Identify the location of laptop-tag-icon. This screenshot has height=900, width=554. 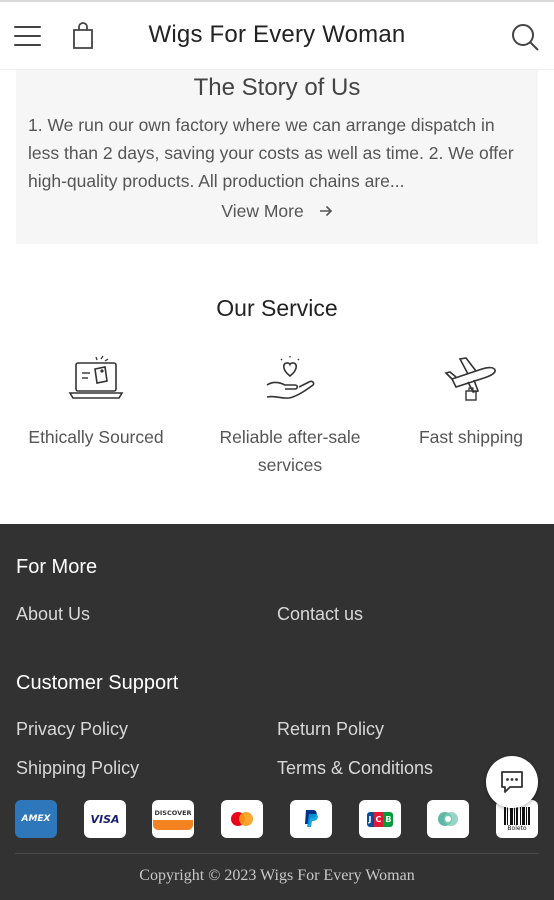
(96, 377).